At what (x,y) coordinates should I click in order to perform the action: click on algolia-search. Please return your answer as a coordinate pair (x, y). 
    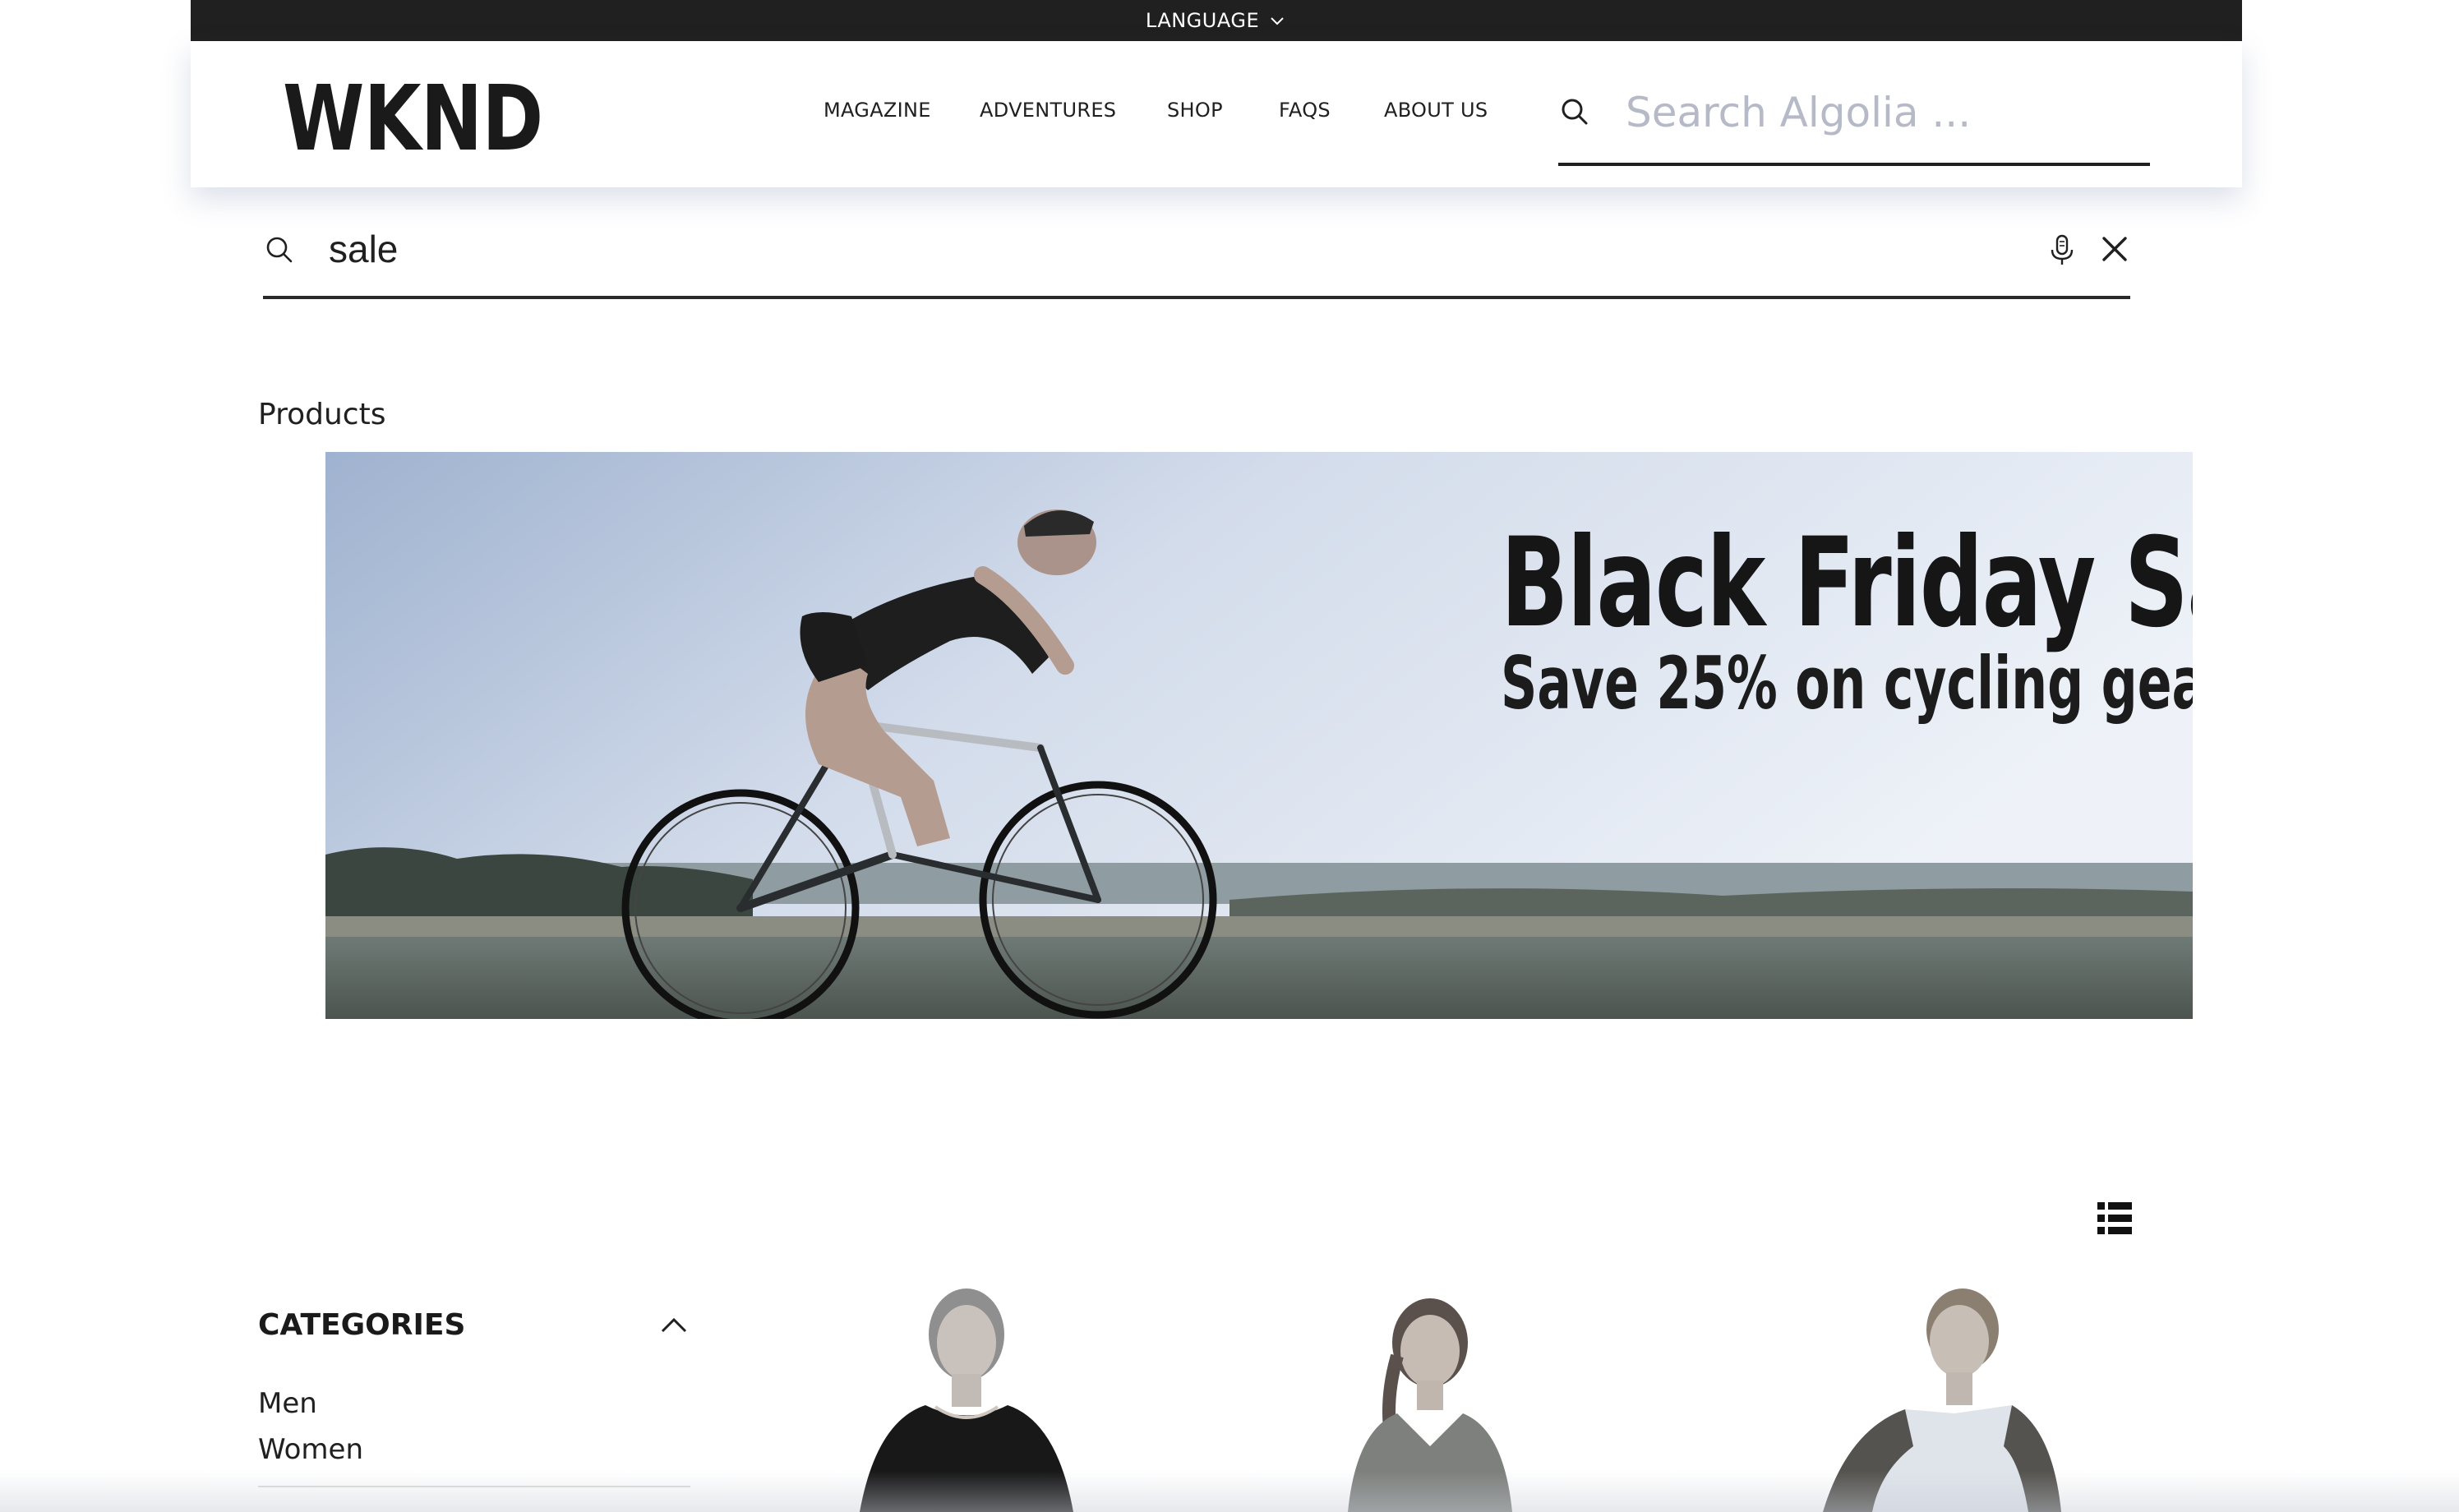
    Looking at the image, I should click on (1854, 122).